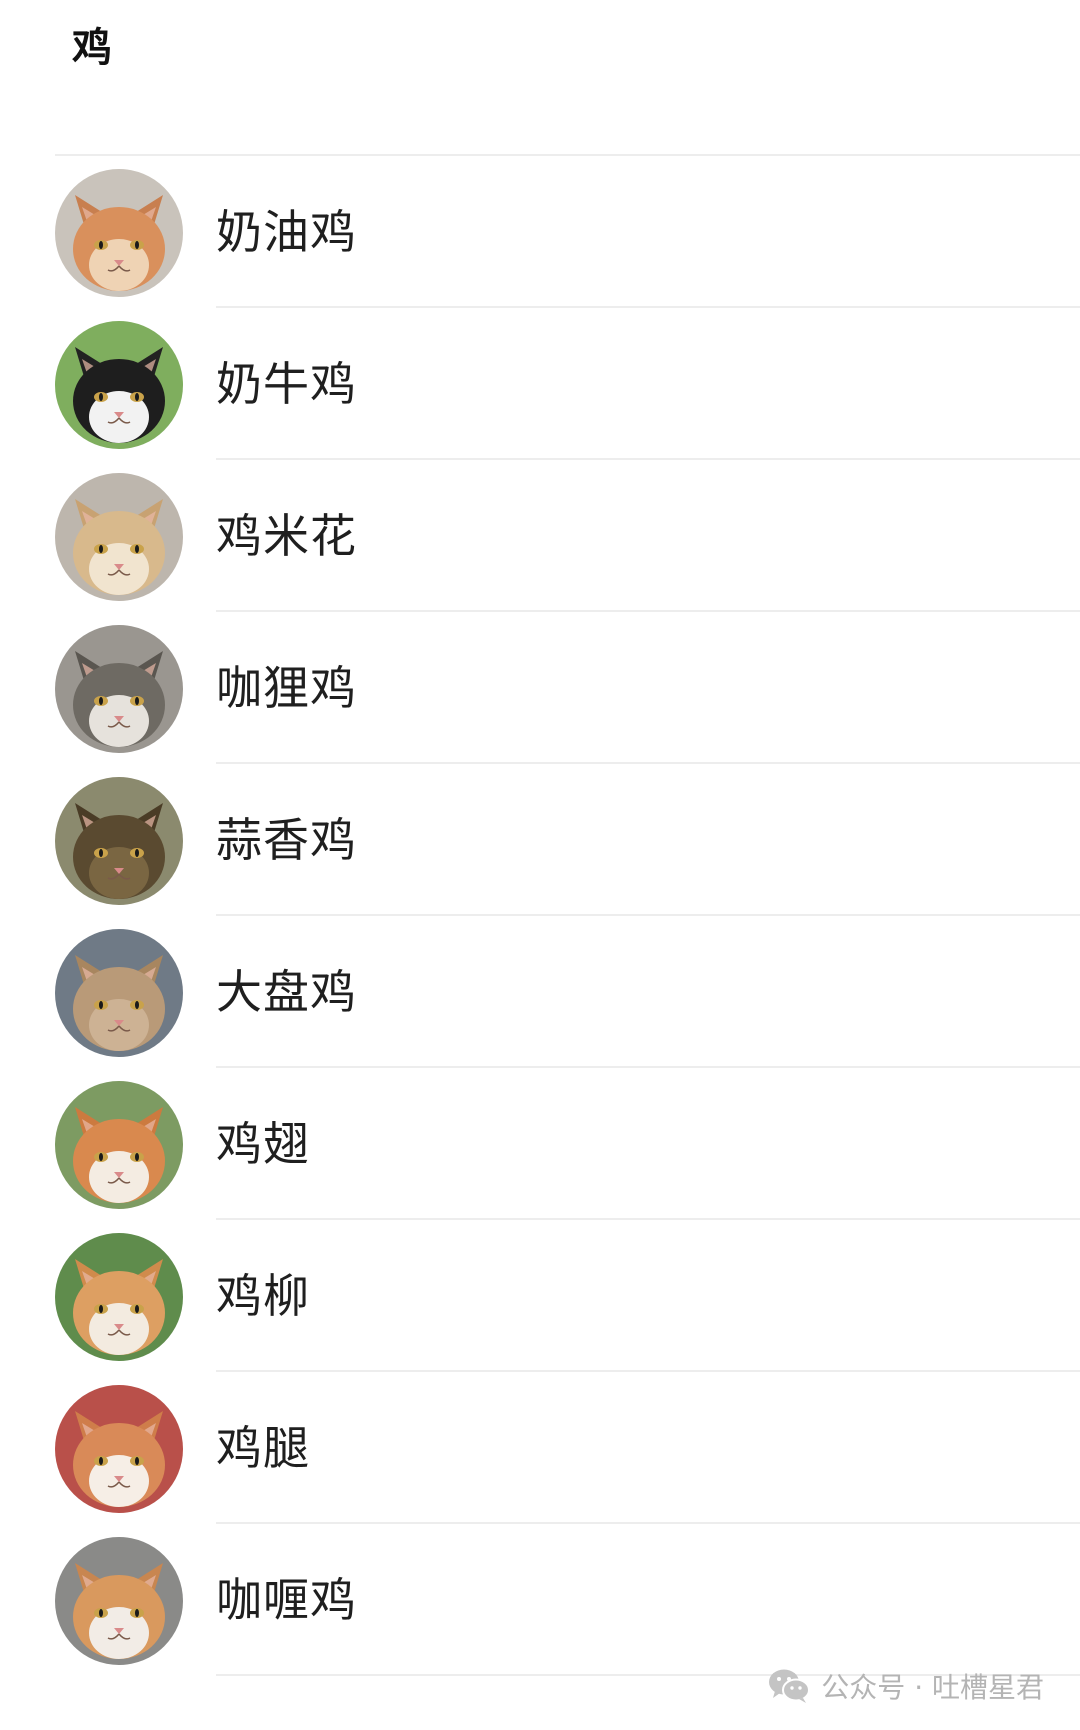 This screenshot has width=1080, height=1730. Describe the element at coordinates (286, 688) in the screenshot. I see `contact-name: 咖狸鸡` at that location.